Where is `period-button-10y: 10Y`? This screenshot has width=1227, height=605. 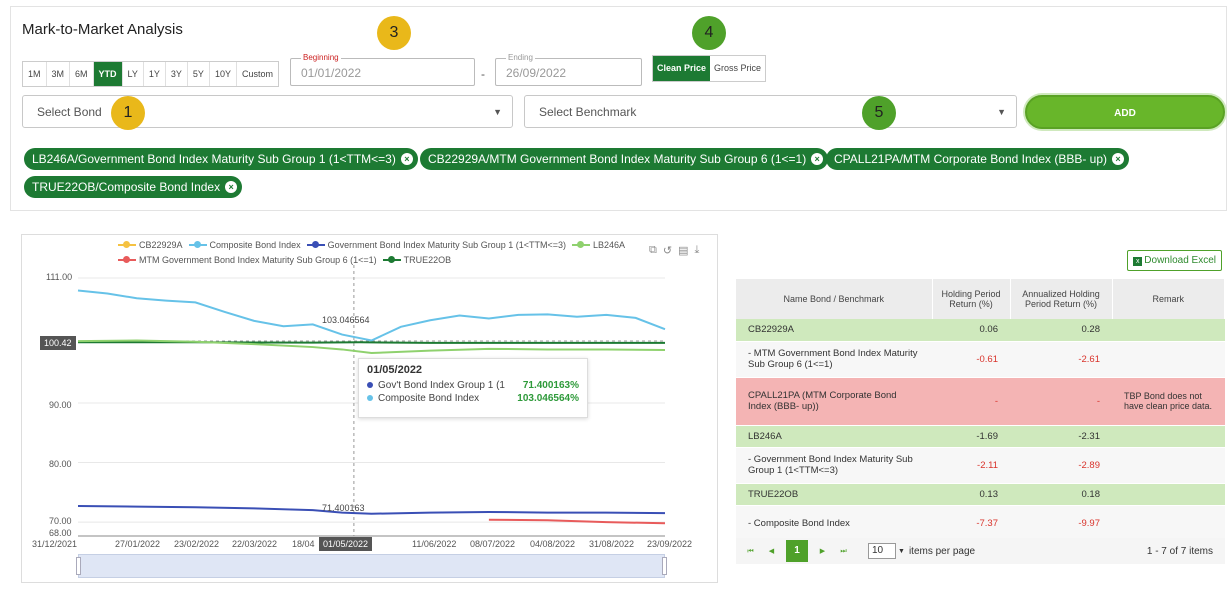
period-button-10y: 10Y is located at coordinates (223, 74).